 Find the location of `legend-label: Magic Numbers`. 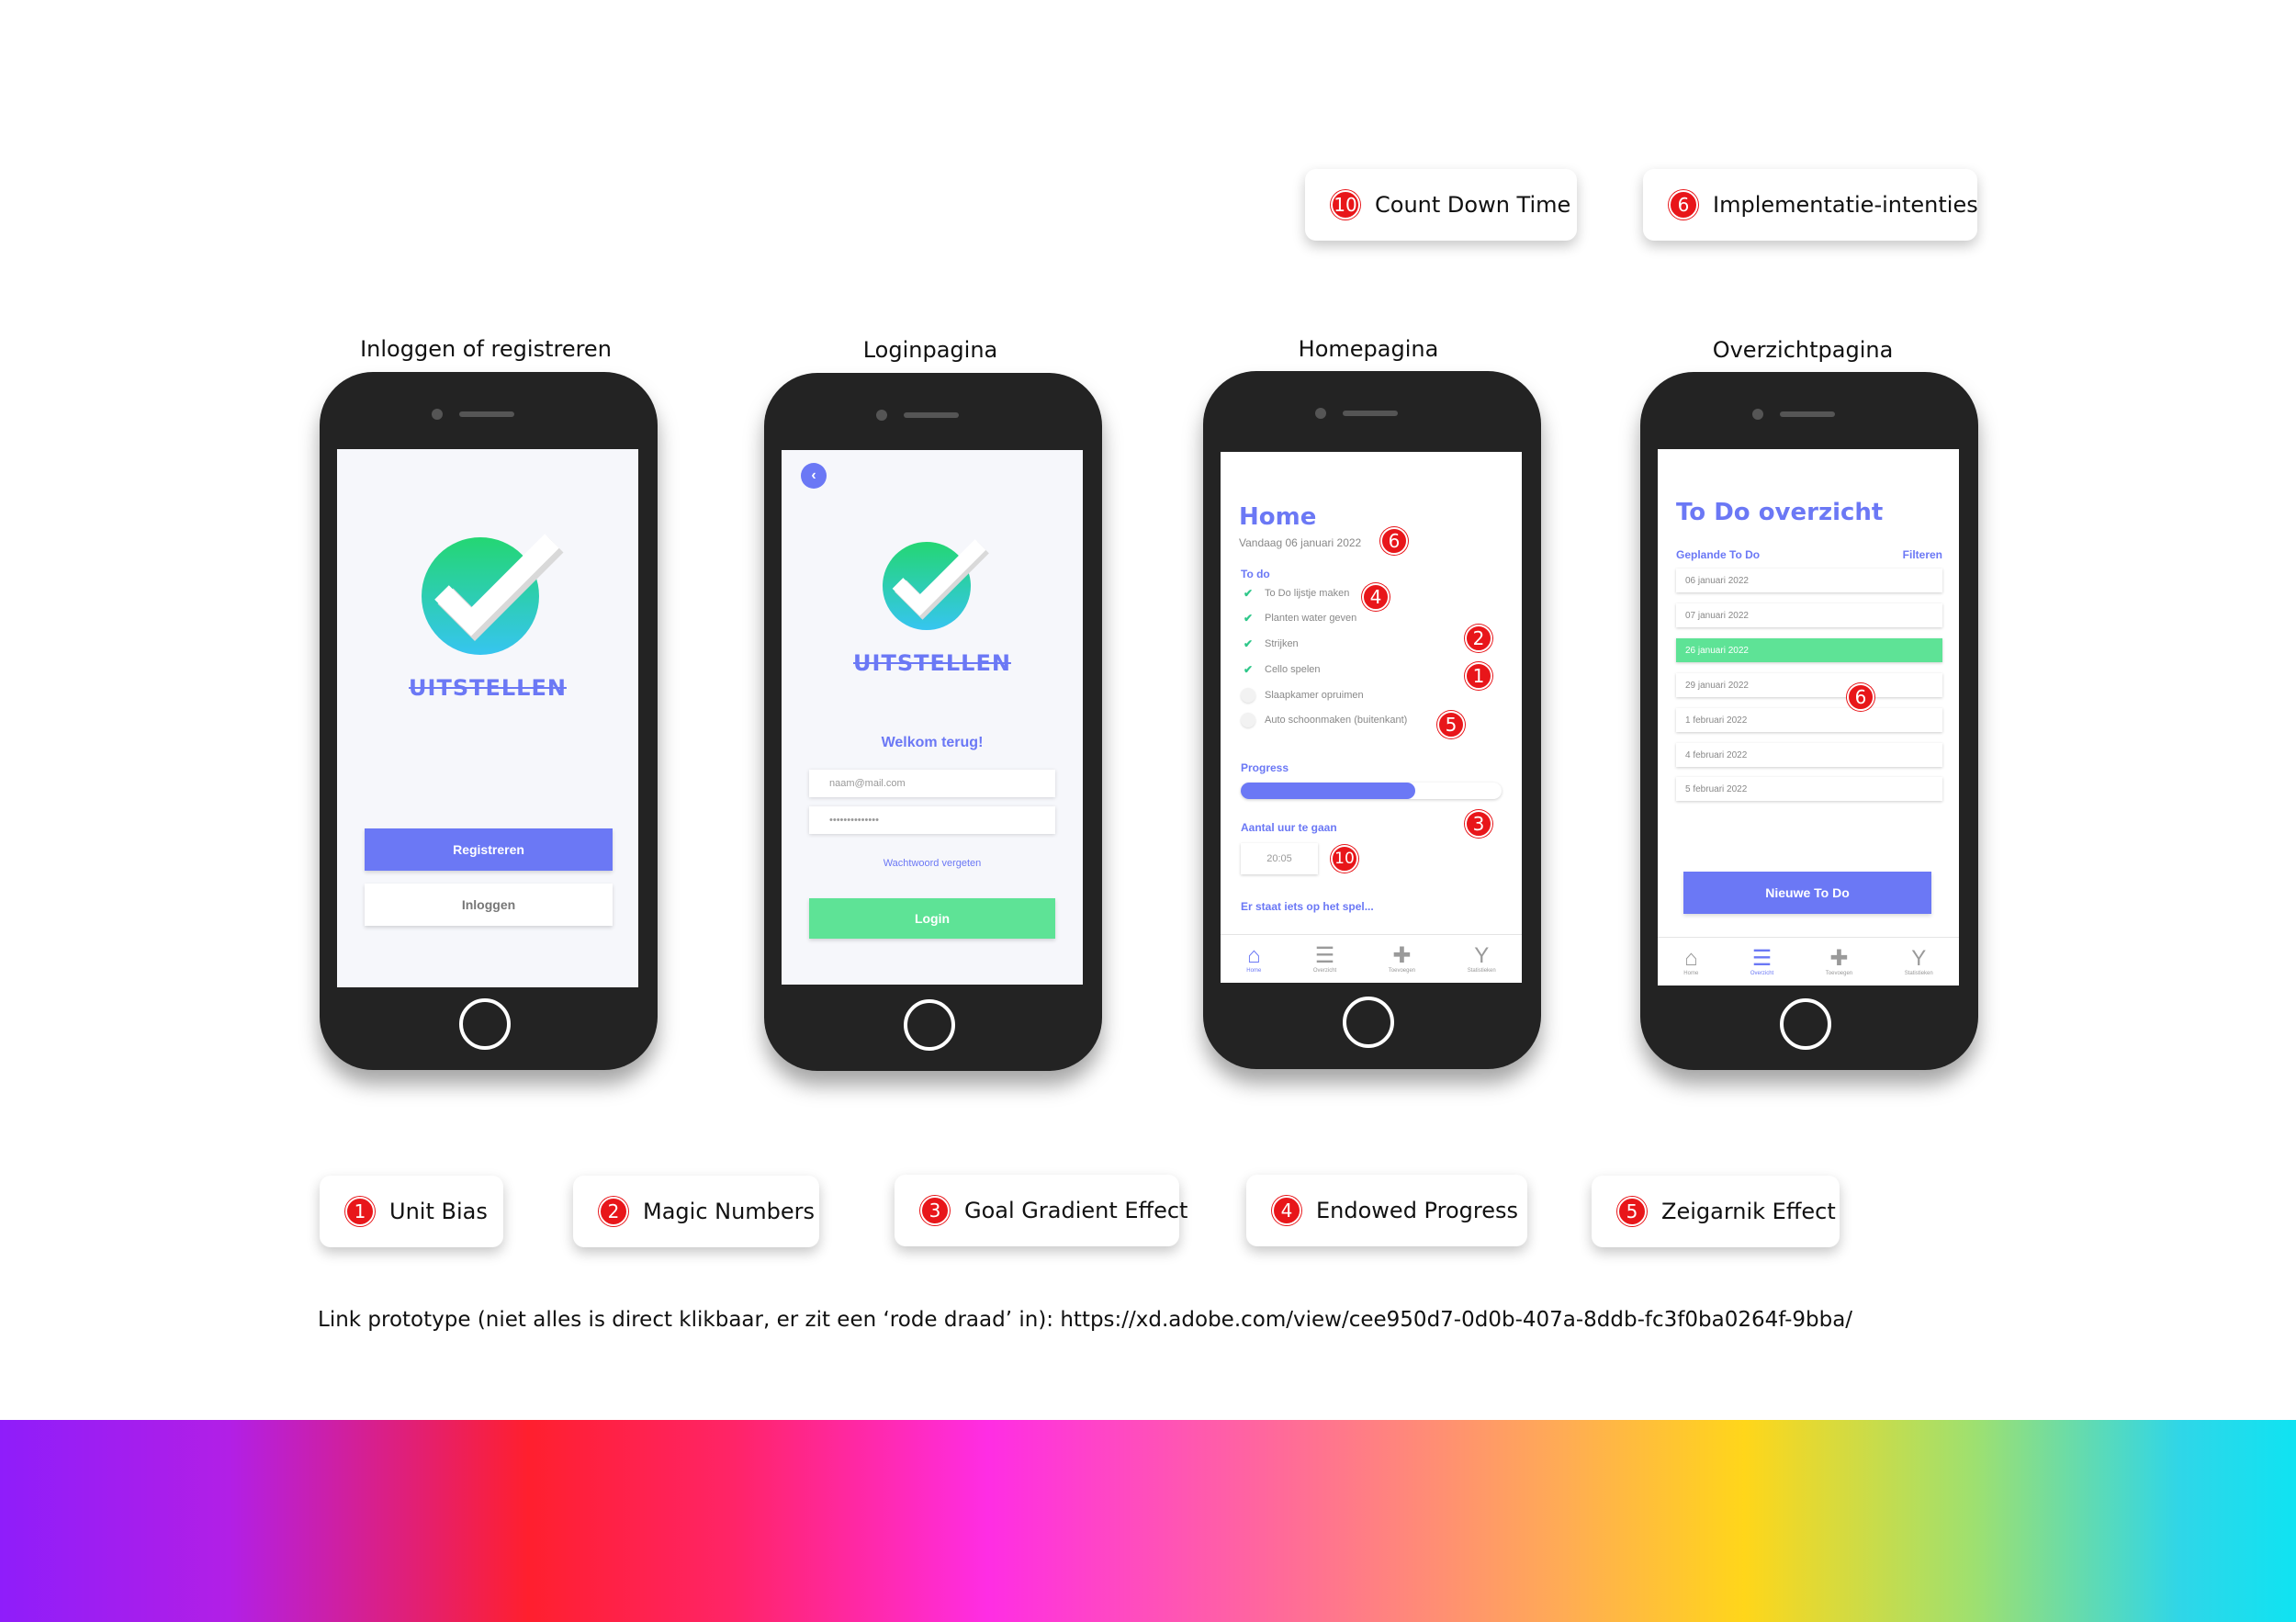

legend-label: Magic Numbers is located at coordinates (729, 1211).